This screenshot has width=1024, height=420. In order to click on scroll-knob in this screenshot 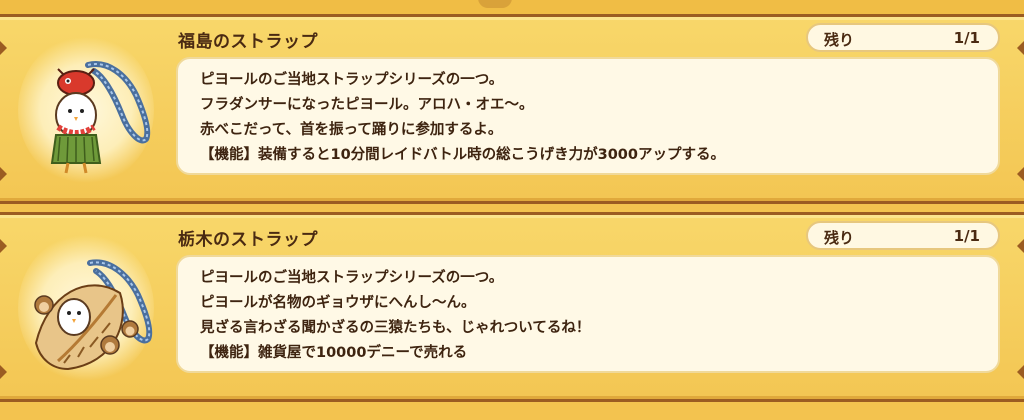, I will do `click(495, 4)`.